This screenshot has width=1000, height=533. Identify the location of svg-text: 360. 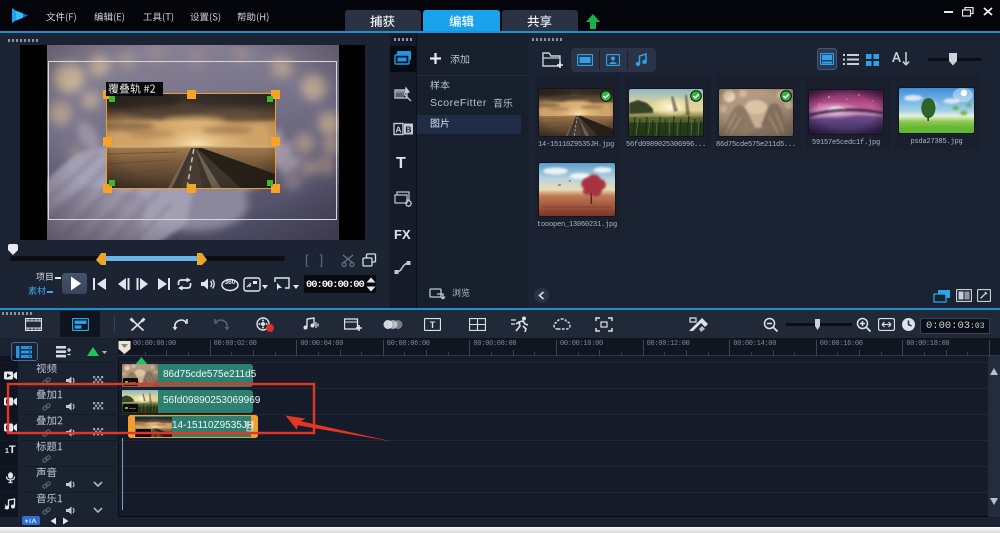
(230, 282).